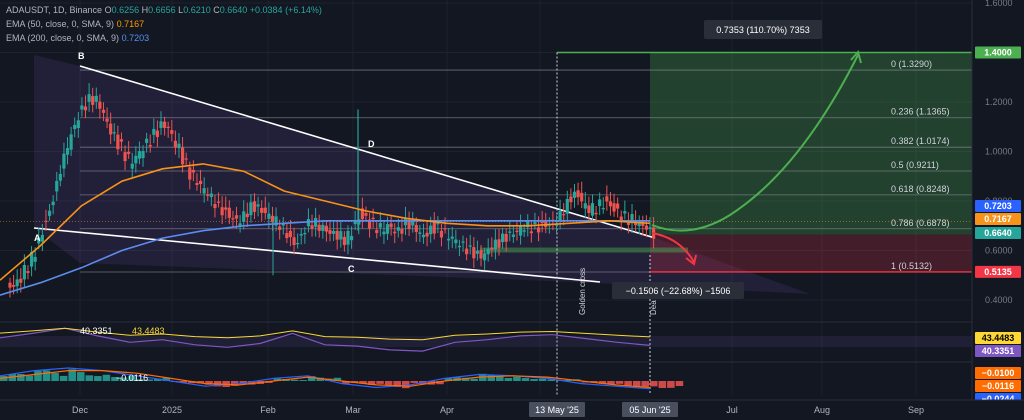  Describe the element at coordinates (351, 269) in the screenshot. I see `pattern-point-C: C` at that location.